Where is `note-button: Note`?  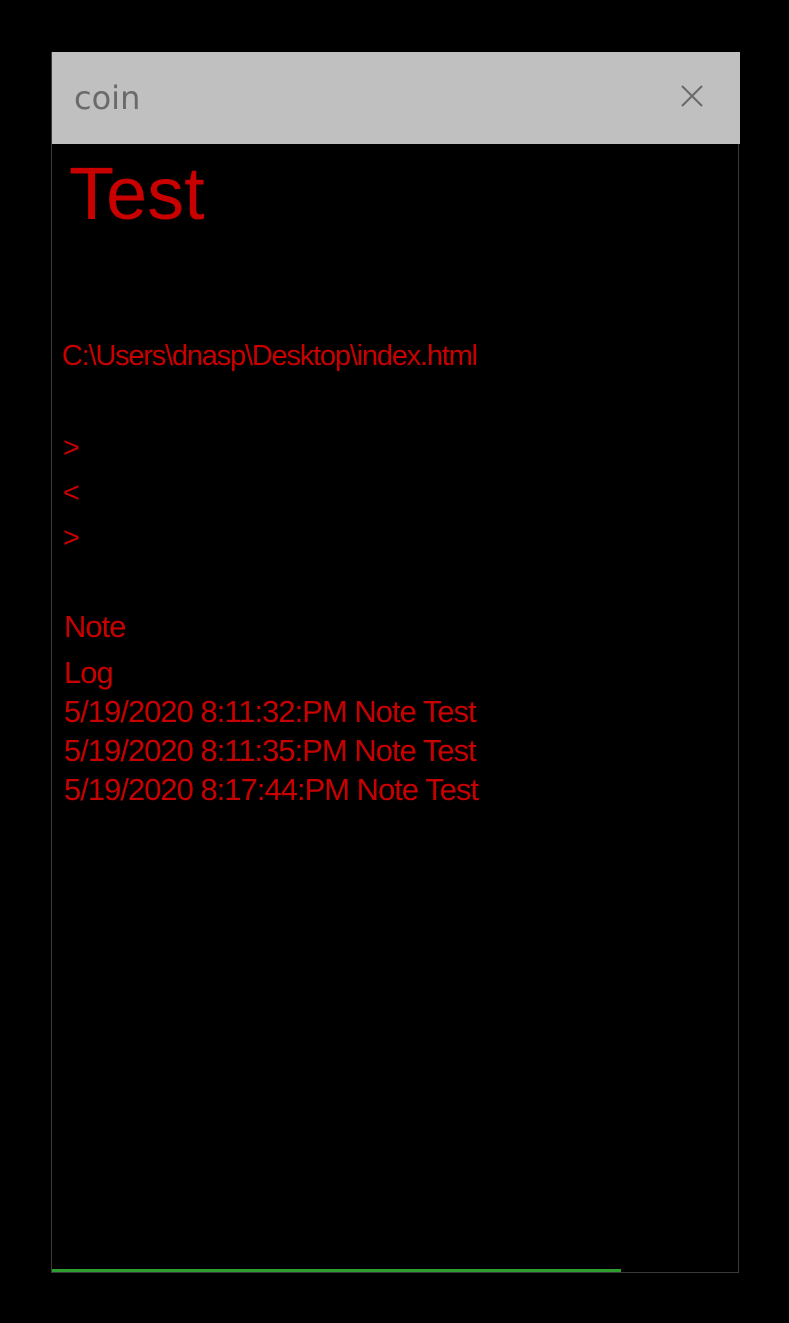 note-button: Note is located at coordinates (95, 627).